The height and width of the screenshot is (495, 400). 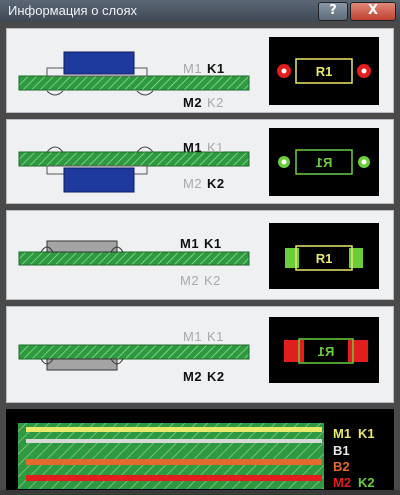 I want to click on window-title: Информация о слоях, so click(x=73, y=10).